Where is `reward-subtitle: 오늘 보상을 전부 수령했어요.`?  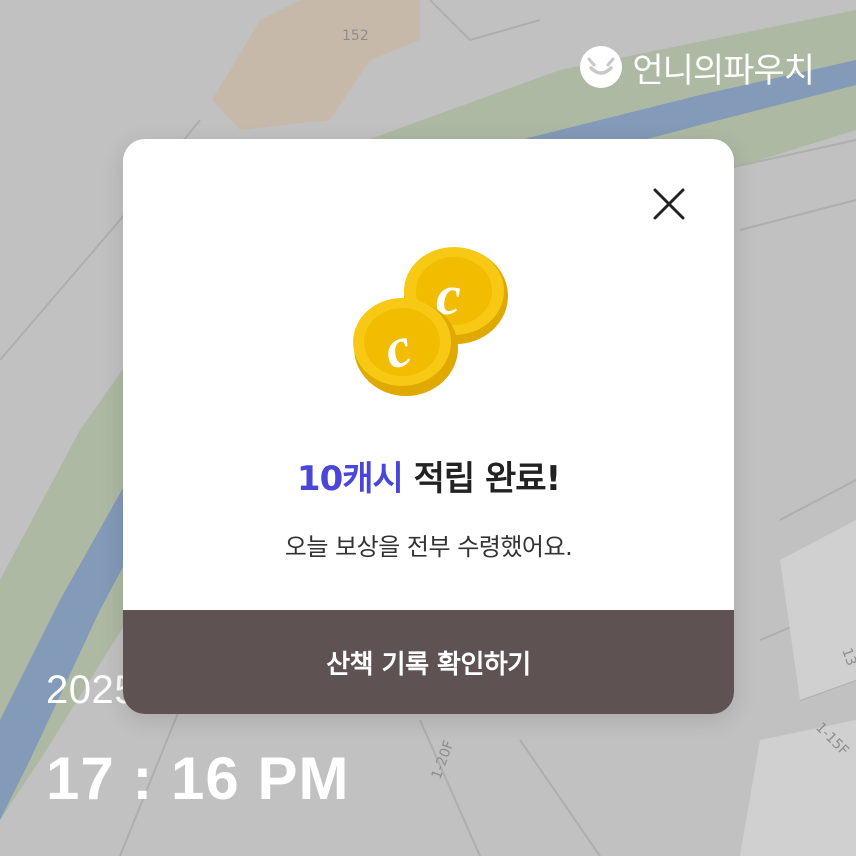
reward-subtitle: 오늘 보상을 전부 수령했어요. is located at coordinates (428, 547).